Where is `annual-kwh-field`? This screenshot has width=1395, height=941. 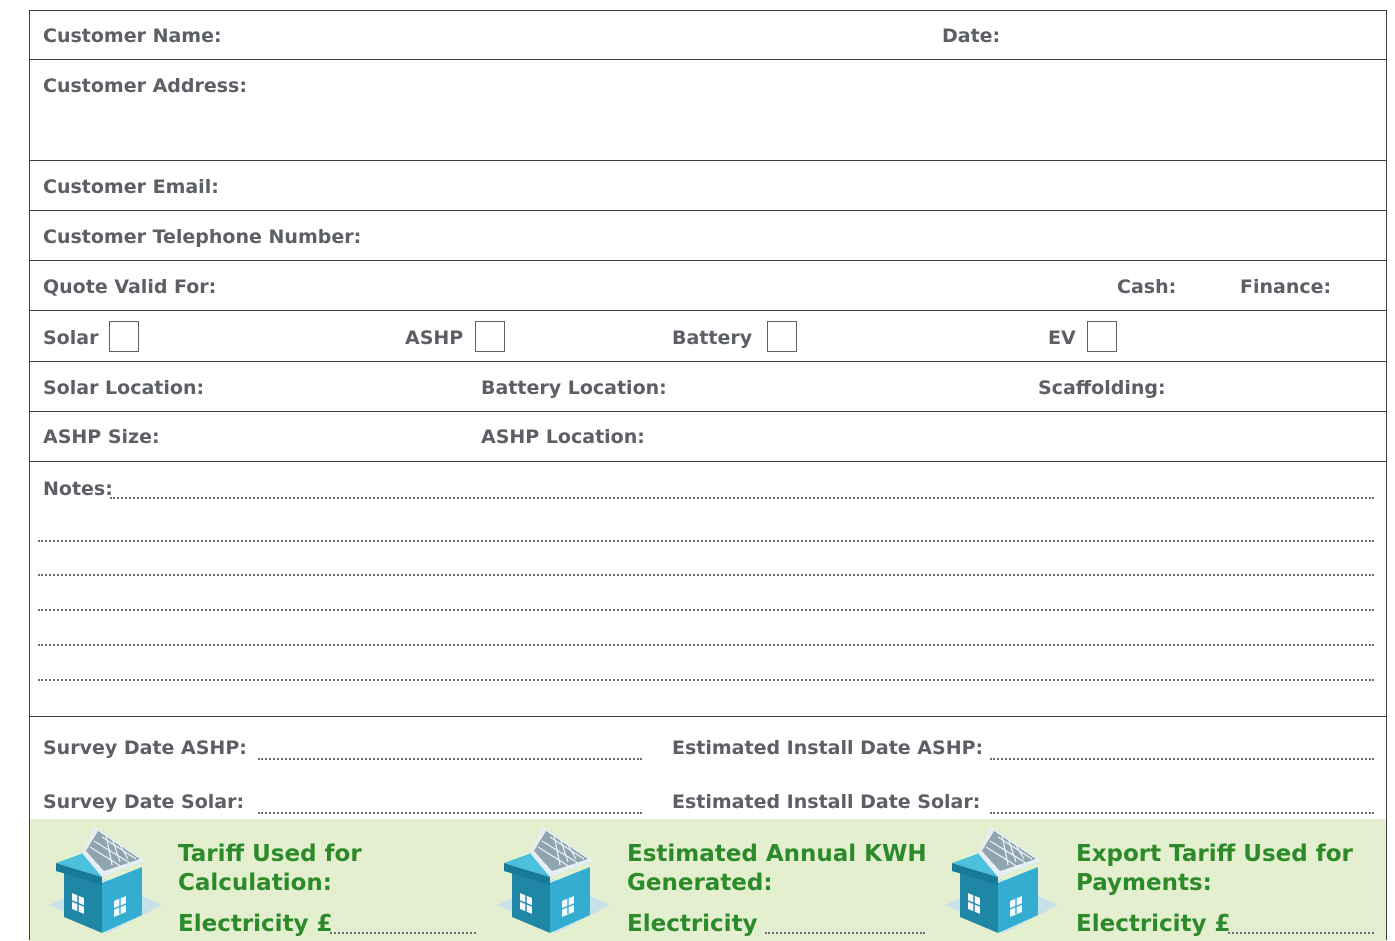
annual-kwh-field is located at coordinates (845, 933).